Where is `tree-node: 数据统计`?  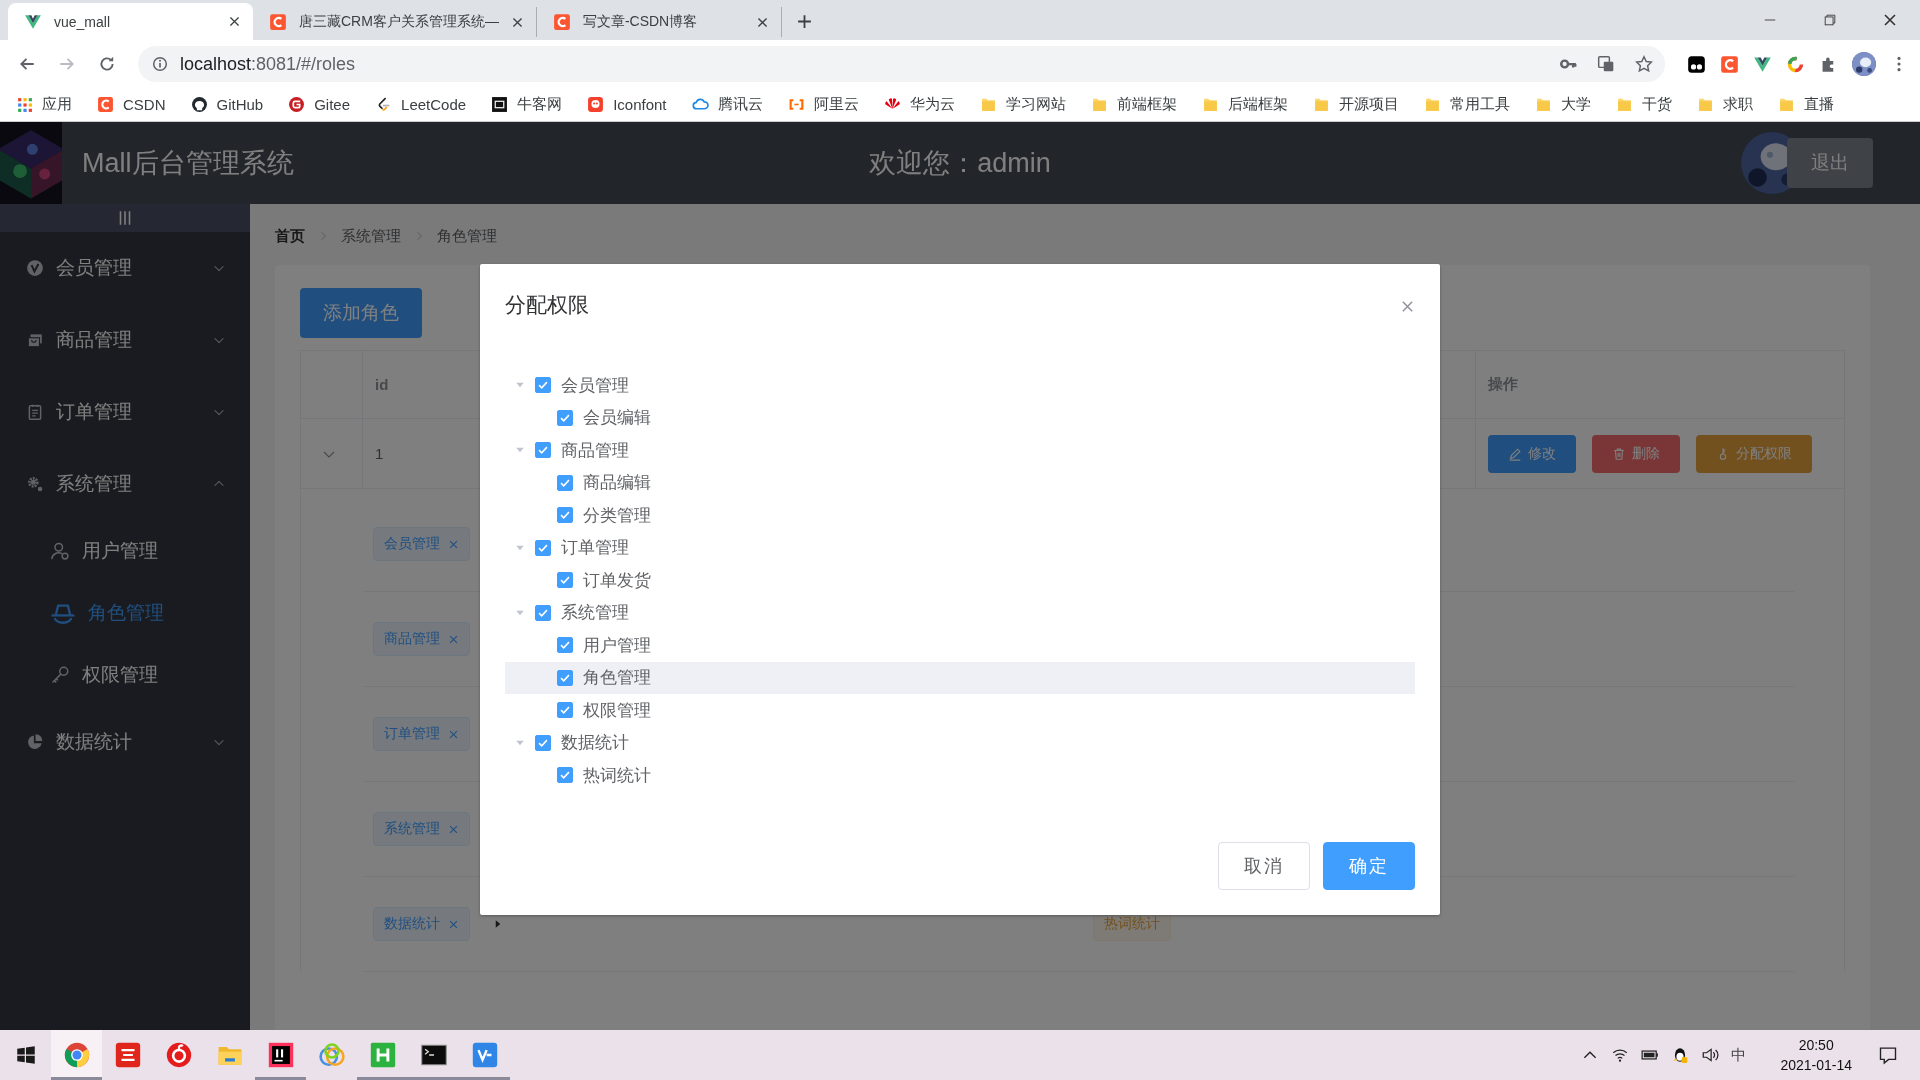
tree-node: 数据统计 is located at coordinates (960, 742).